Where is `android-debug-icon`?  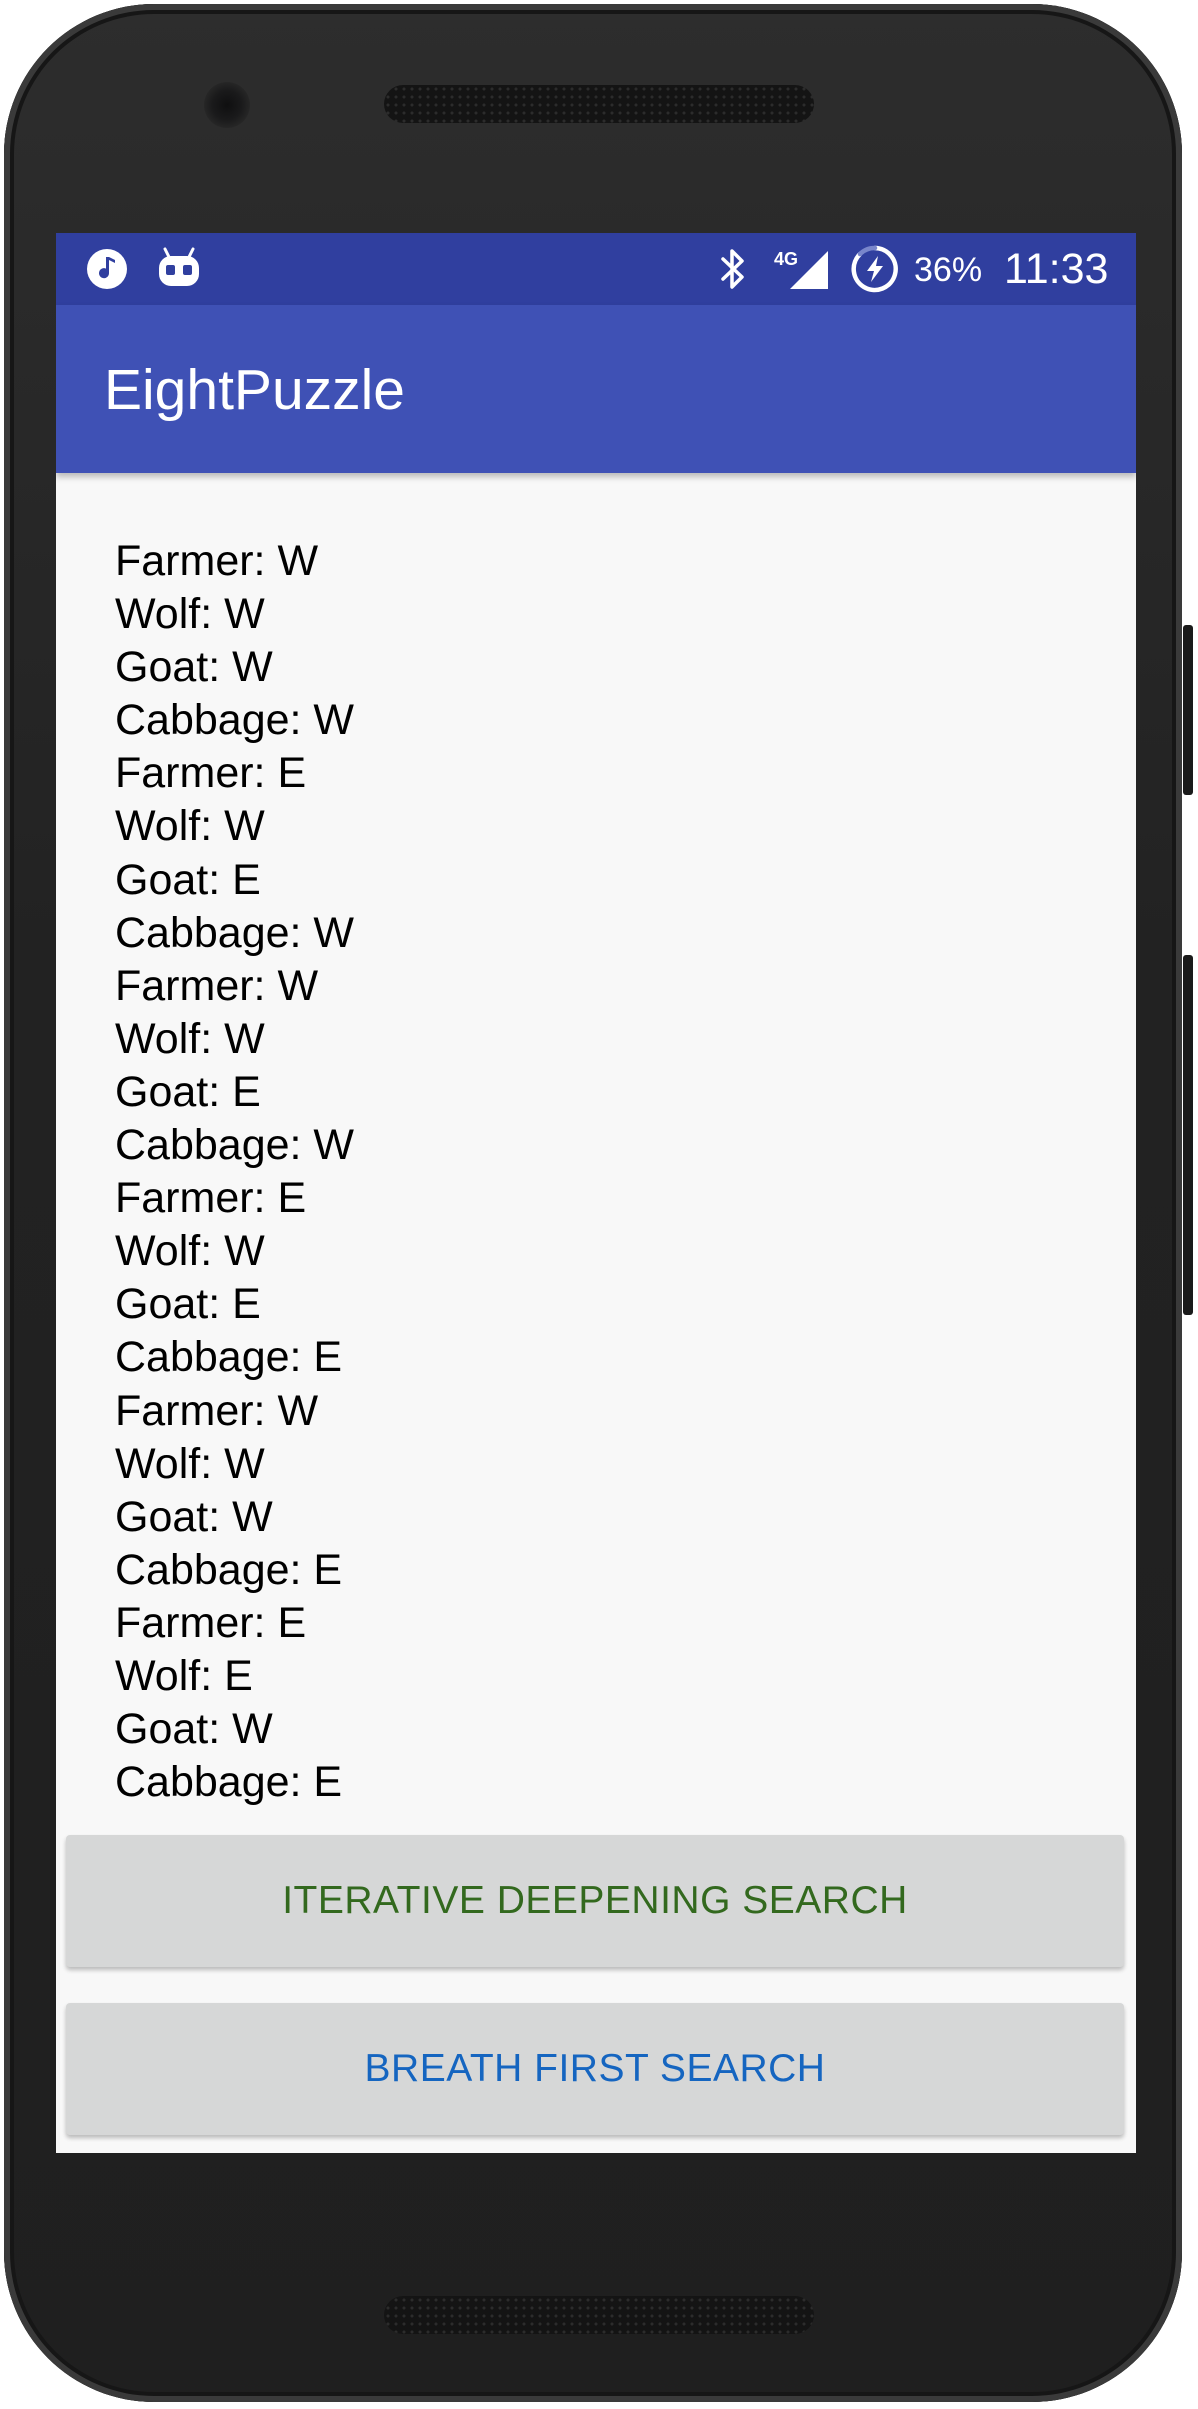 android-debug-icon is located at coordinates (179, 271).